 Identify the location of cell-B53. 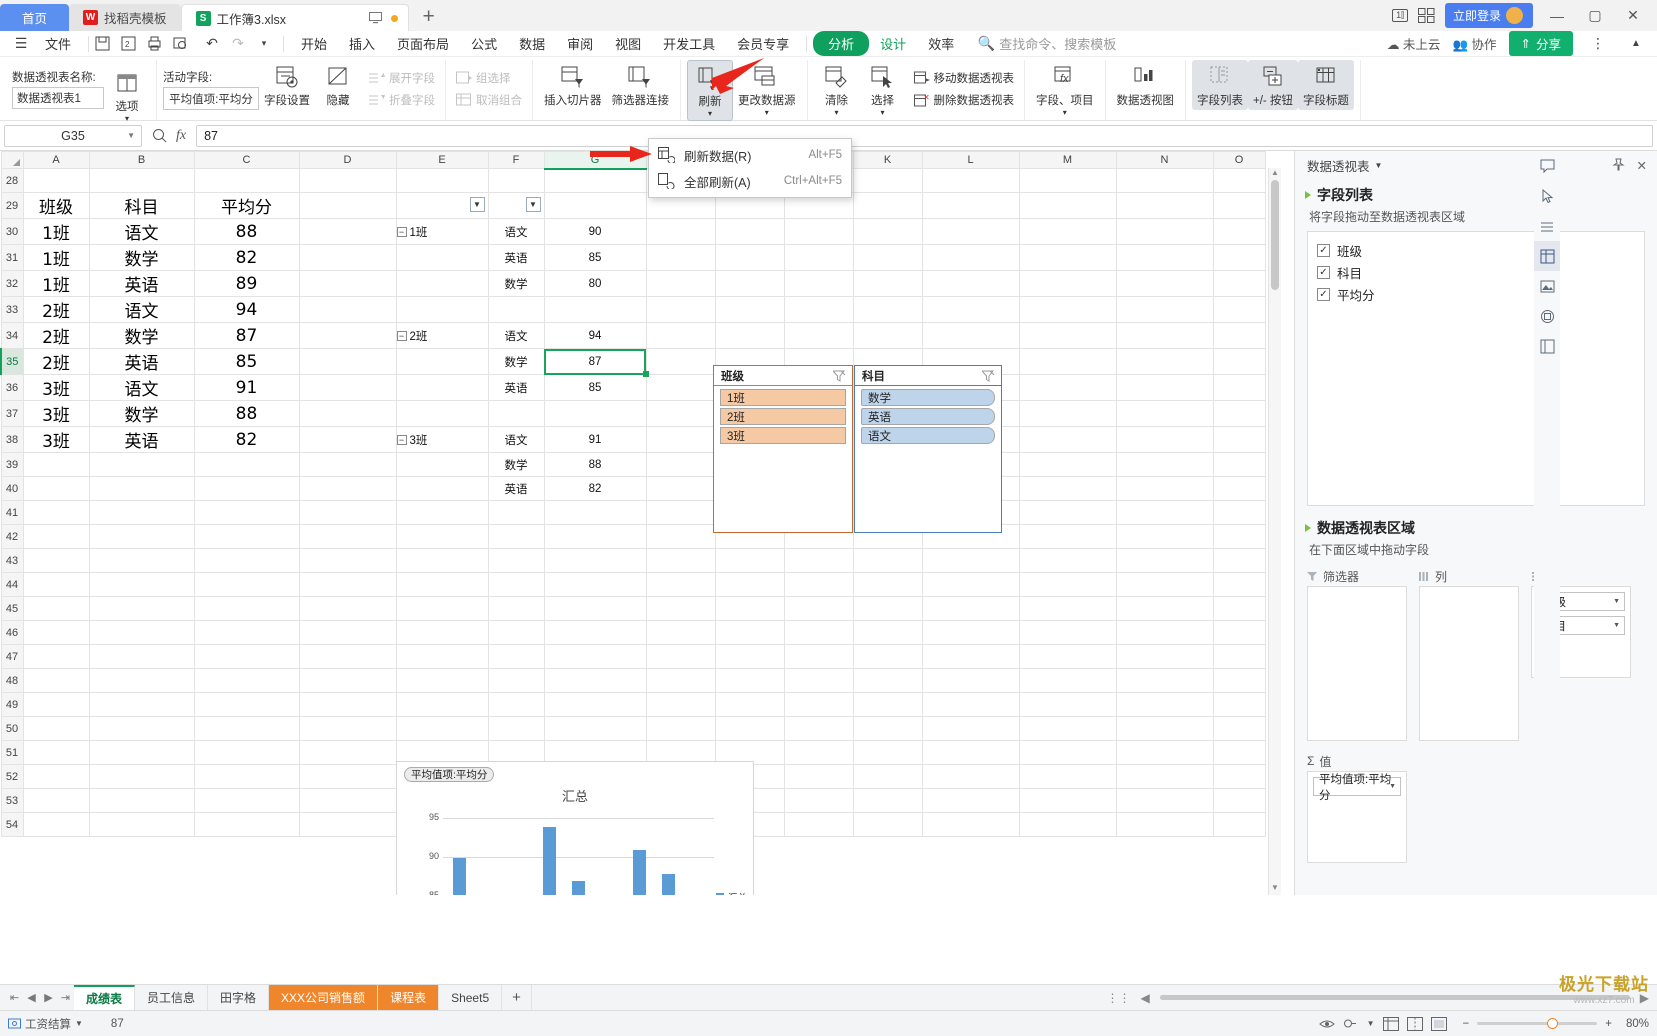
(141, 800).